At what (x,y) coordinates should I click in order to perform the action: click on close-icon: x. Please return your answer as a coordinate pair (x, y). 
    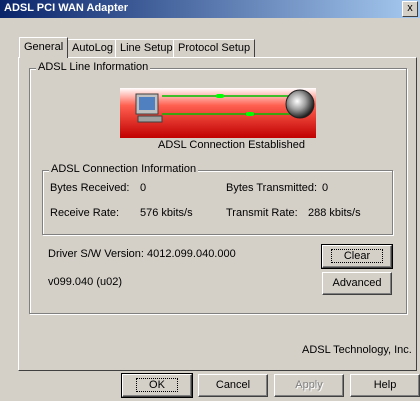
    Looking at the image, I should click on (410, 8).